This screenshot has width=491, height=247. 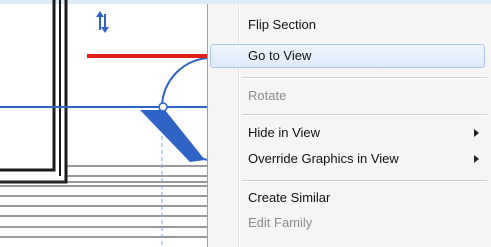 I want to click on section-grip, so click(x=163, y=107).